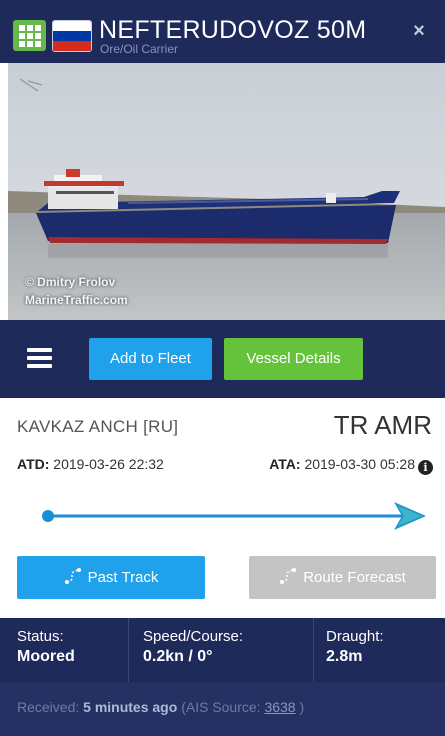 Image resolution: width=445 pixels, height=736 pixels. I want to click on speed-course-stat: Speed/Course: 0.2kn / 0°, so click(193, 647).